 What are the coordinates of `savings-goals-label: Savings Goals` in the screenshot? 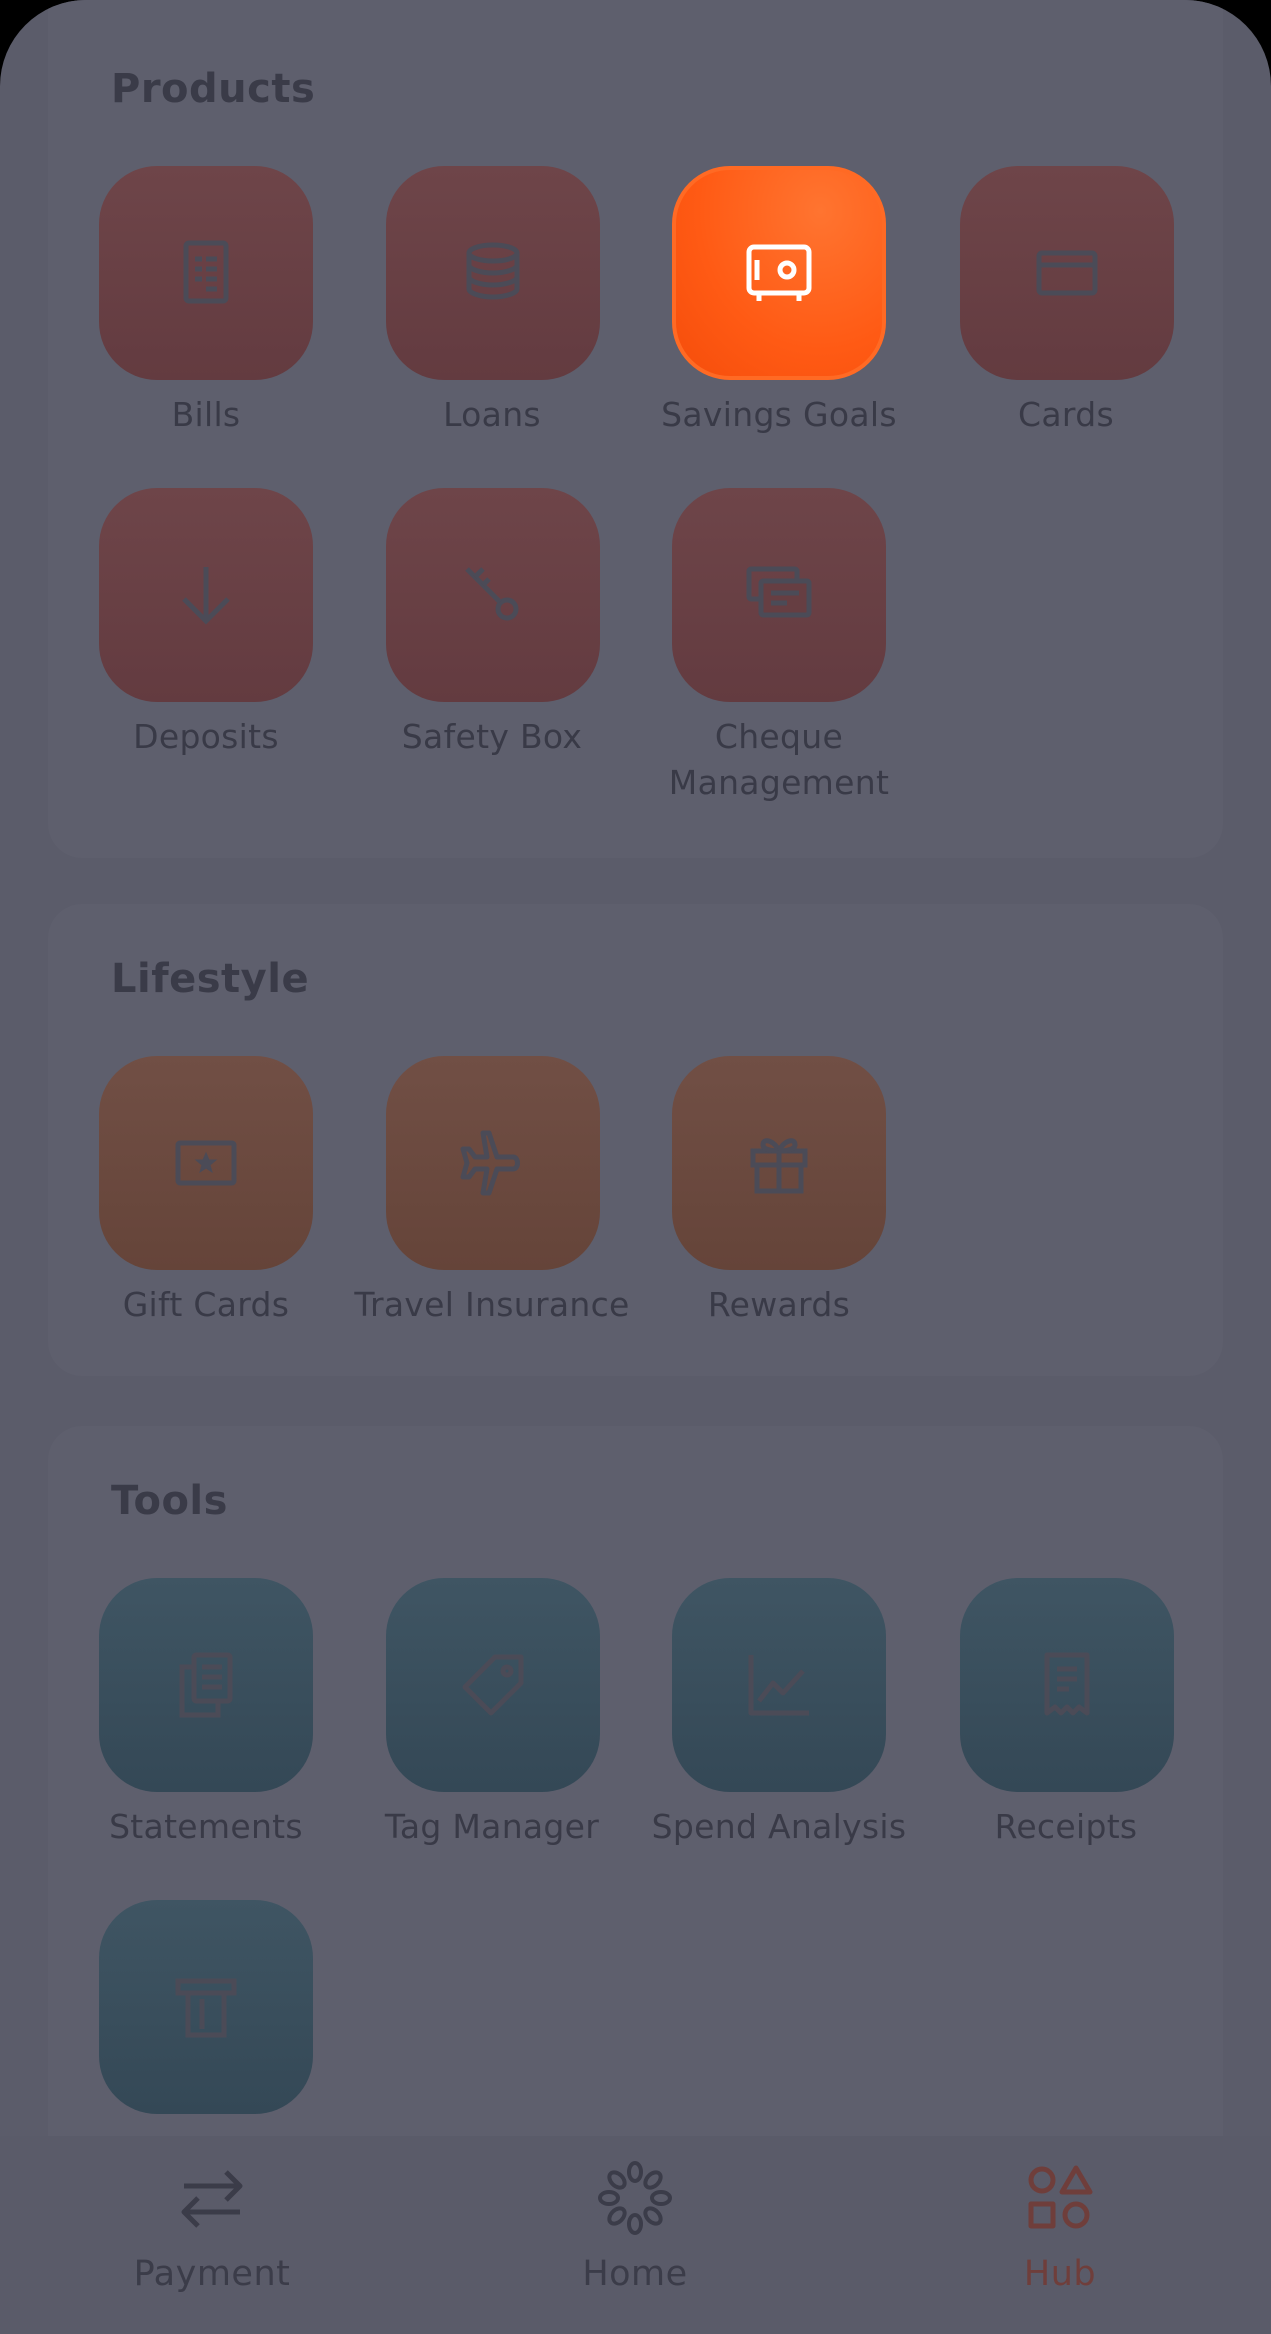 It's located at (779, 414).